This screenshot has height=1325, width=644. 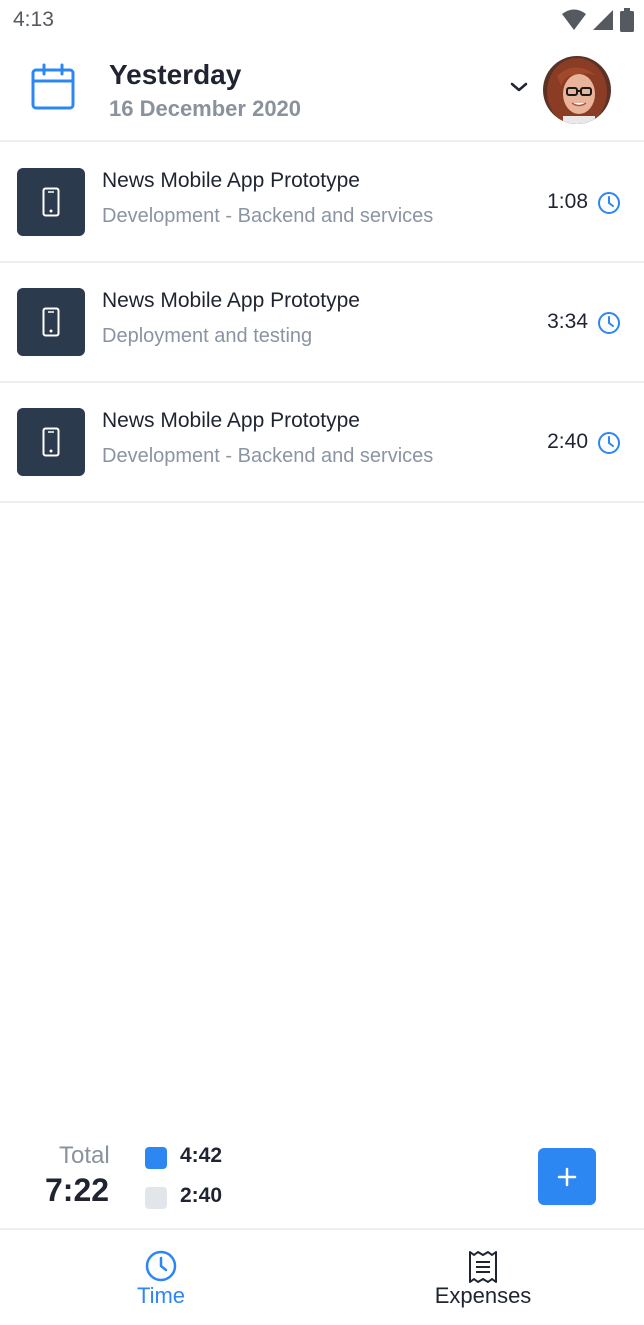 What do you see at coordinates (322, 20) in the screenshot?
I see `status-bar: 4:13` at bounding box center [322, 20].